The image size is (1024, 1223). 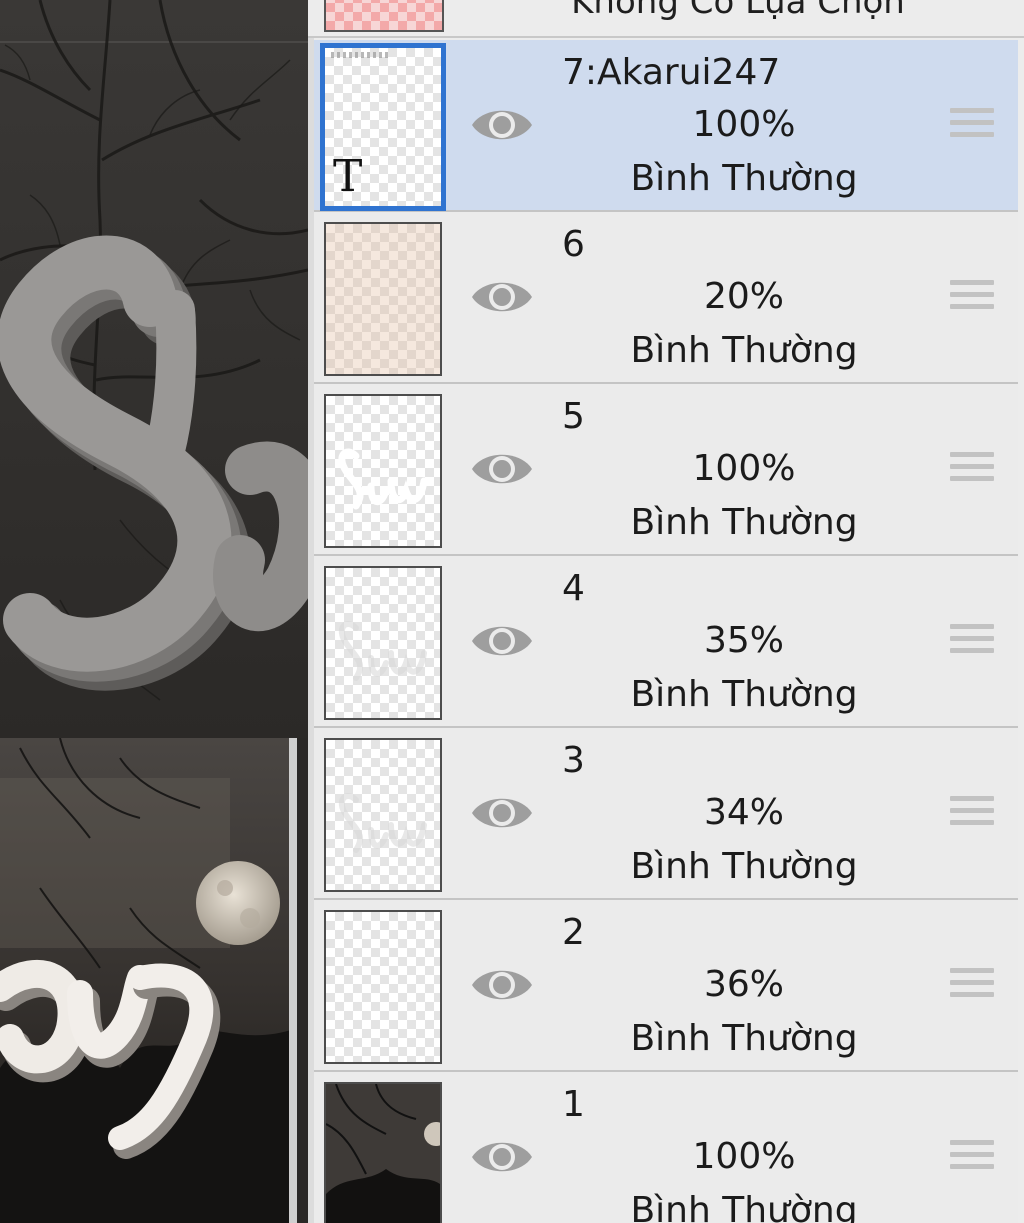 I want to click on selection-thumbnail, so click(x=384, y=16).